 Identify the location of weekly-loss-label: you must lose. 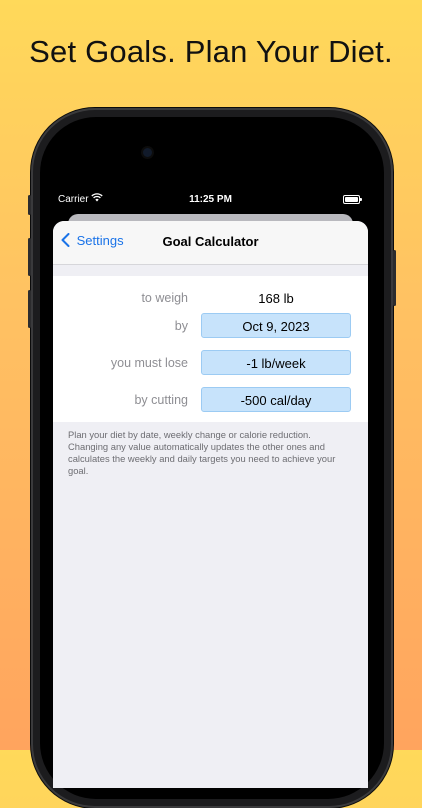
(149, 363).